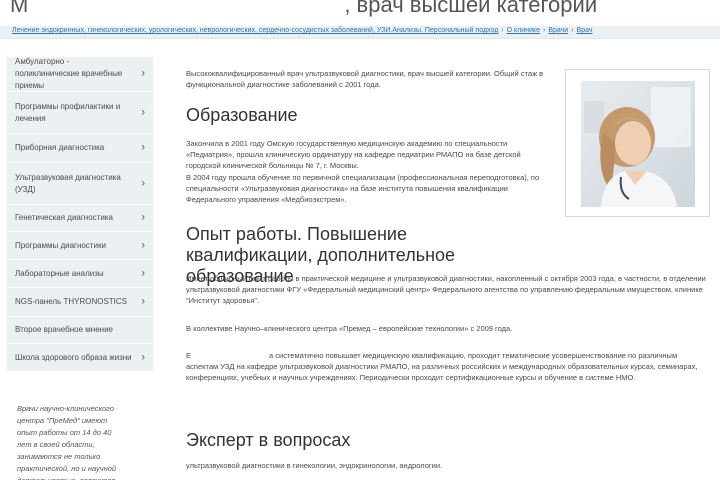  I want to click on sidebar-item-genetic: Генетическая диагностика ›, so click(80, 218).